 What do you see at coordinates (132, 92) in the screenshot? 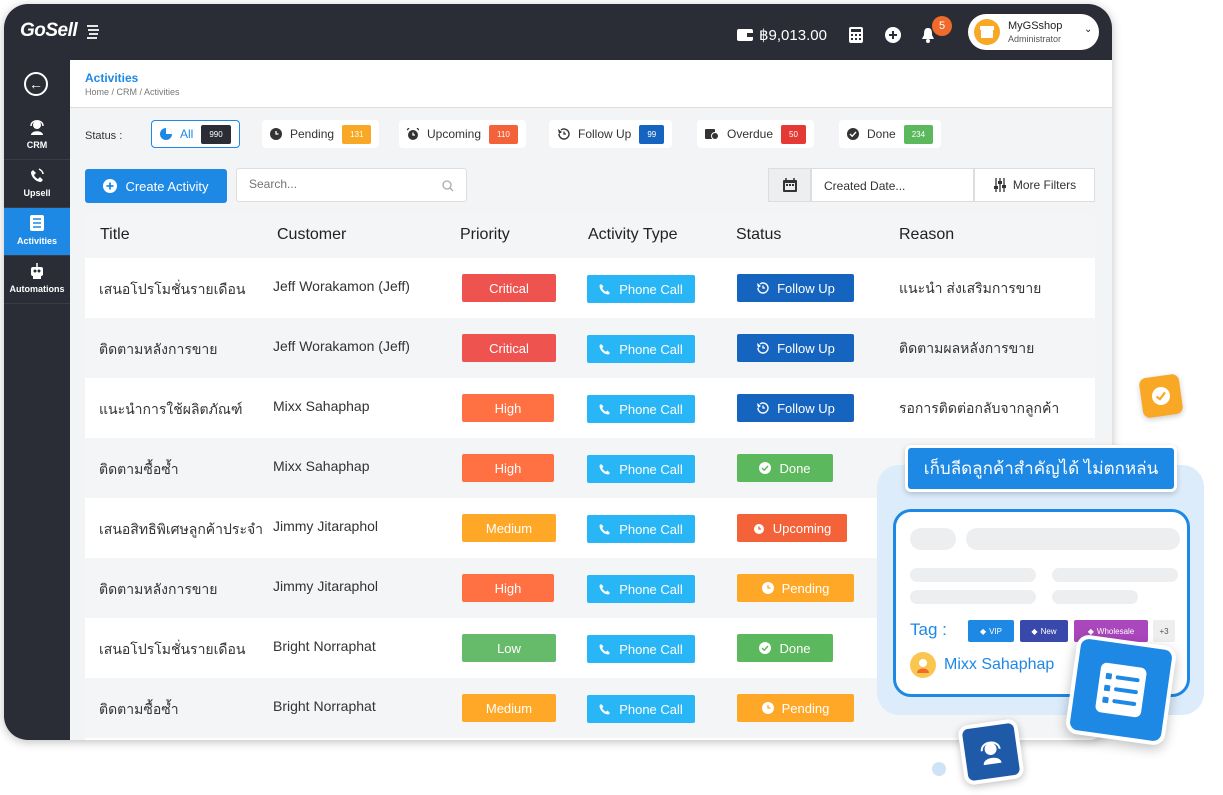
I see `breadcrumb: Home / CRM / Activities` at bounding box center [132, 92].